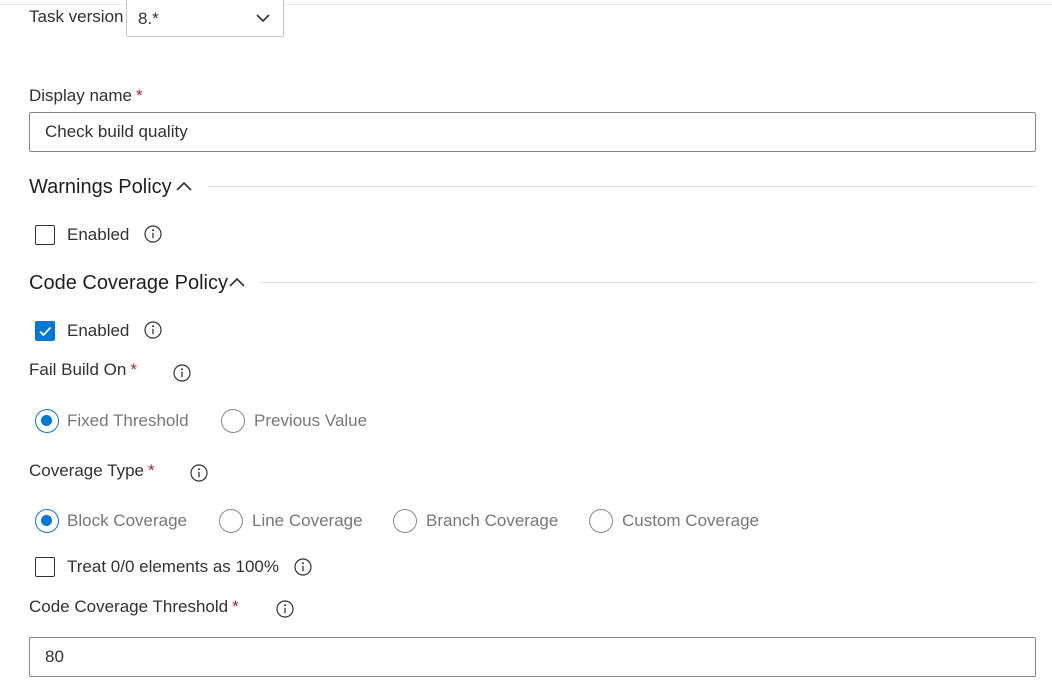 The width and height of the screenshot is (1052, 686). Describe the element at coordinates (173, 567) in the screenshot. I see `treat-zero-label: Treat 0/0 elements as 100%` at that location.